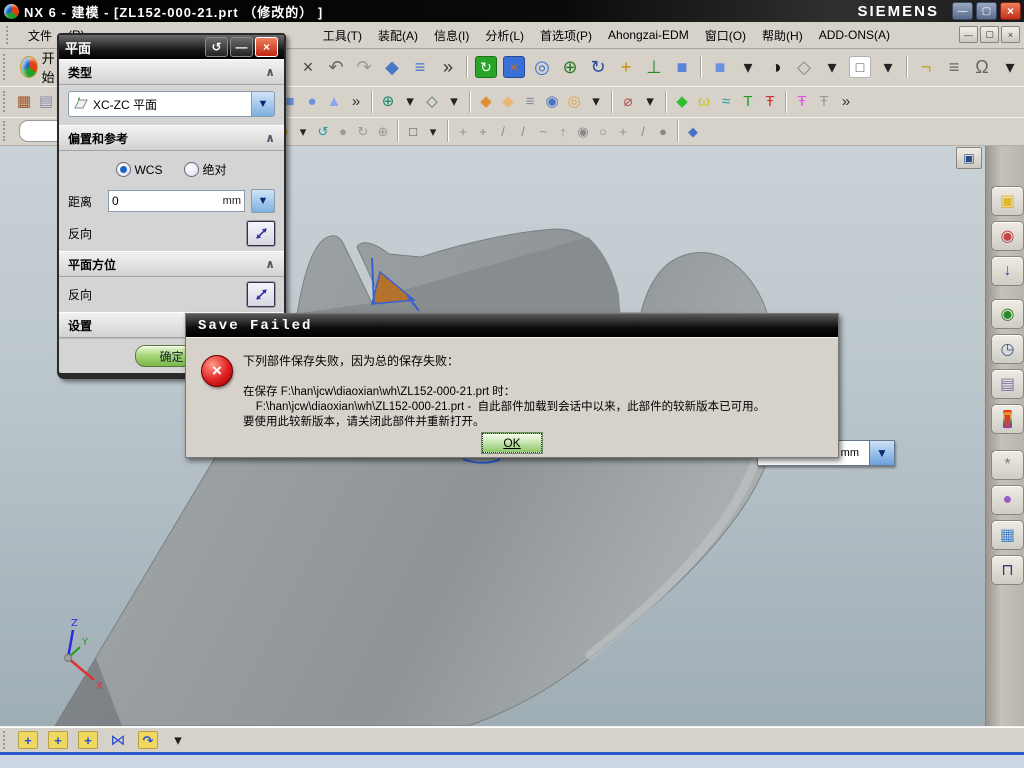  I want to click on plane-type-dropdown-button: ▼, so click(262, 104).